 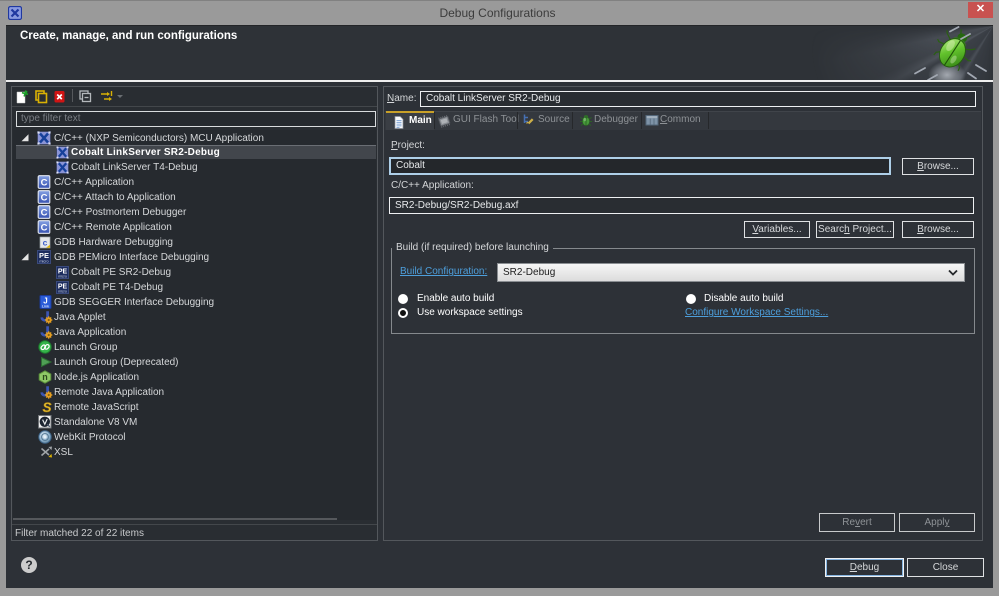 I want to click on svg-text: Link, so click(x=45, y=307).